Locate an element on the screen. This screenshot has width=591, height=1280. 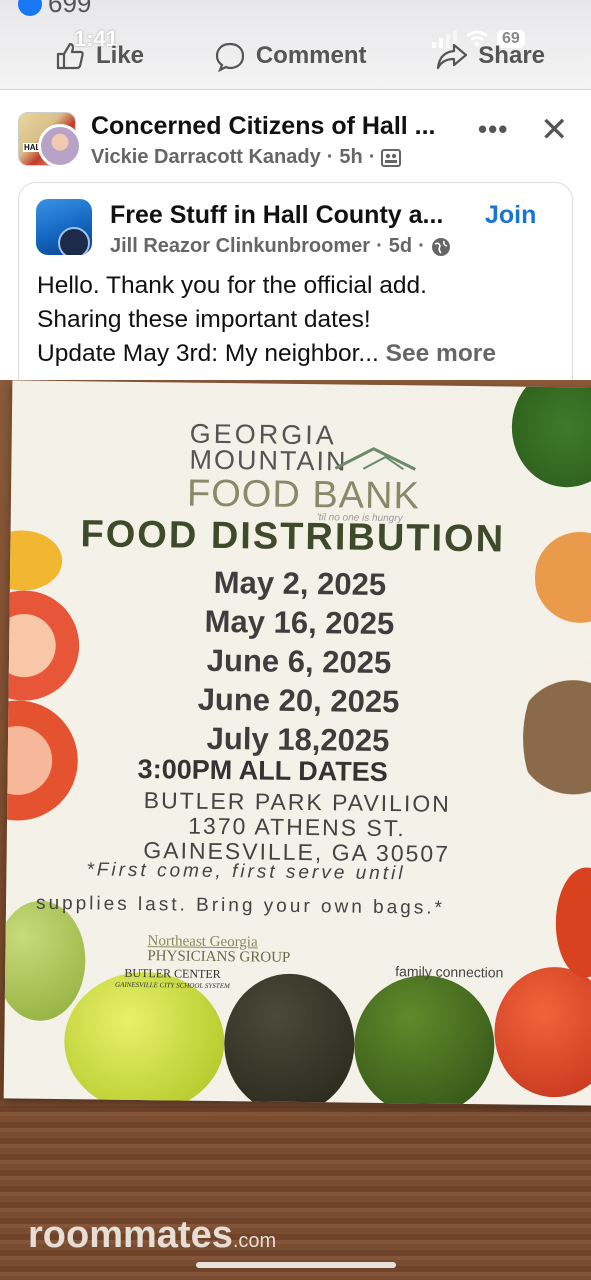
distribution-time: 3:00PM ALL DATES is located at coordinates (262, 770).